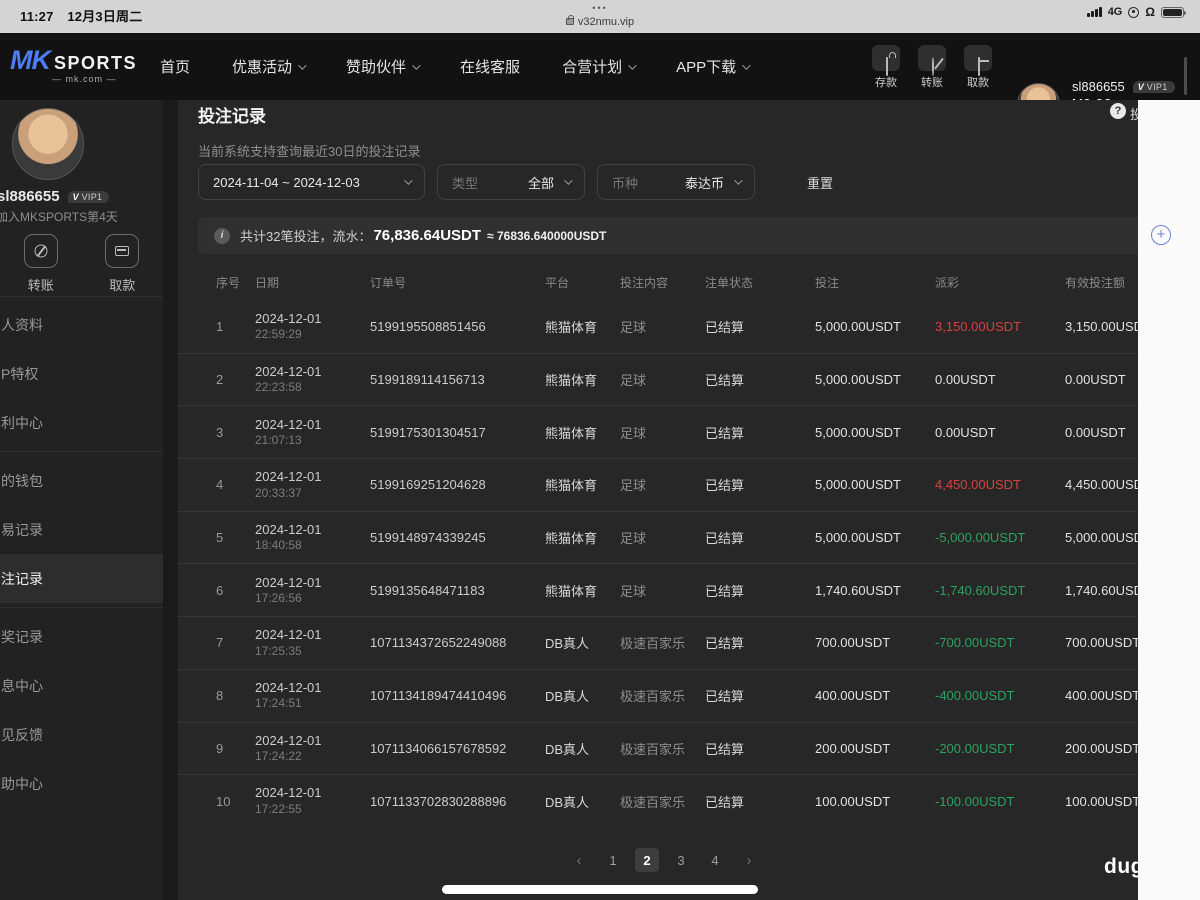 The height and width of the screenshot is (900, 1200). What do you see at coordinates (978, 67) in the screenshot?
I see `quick-action-取款: 取款` at bounding box center [978, 67].